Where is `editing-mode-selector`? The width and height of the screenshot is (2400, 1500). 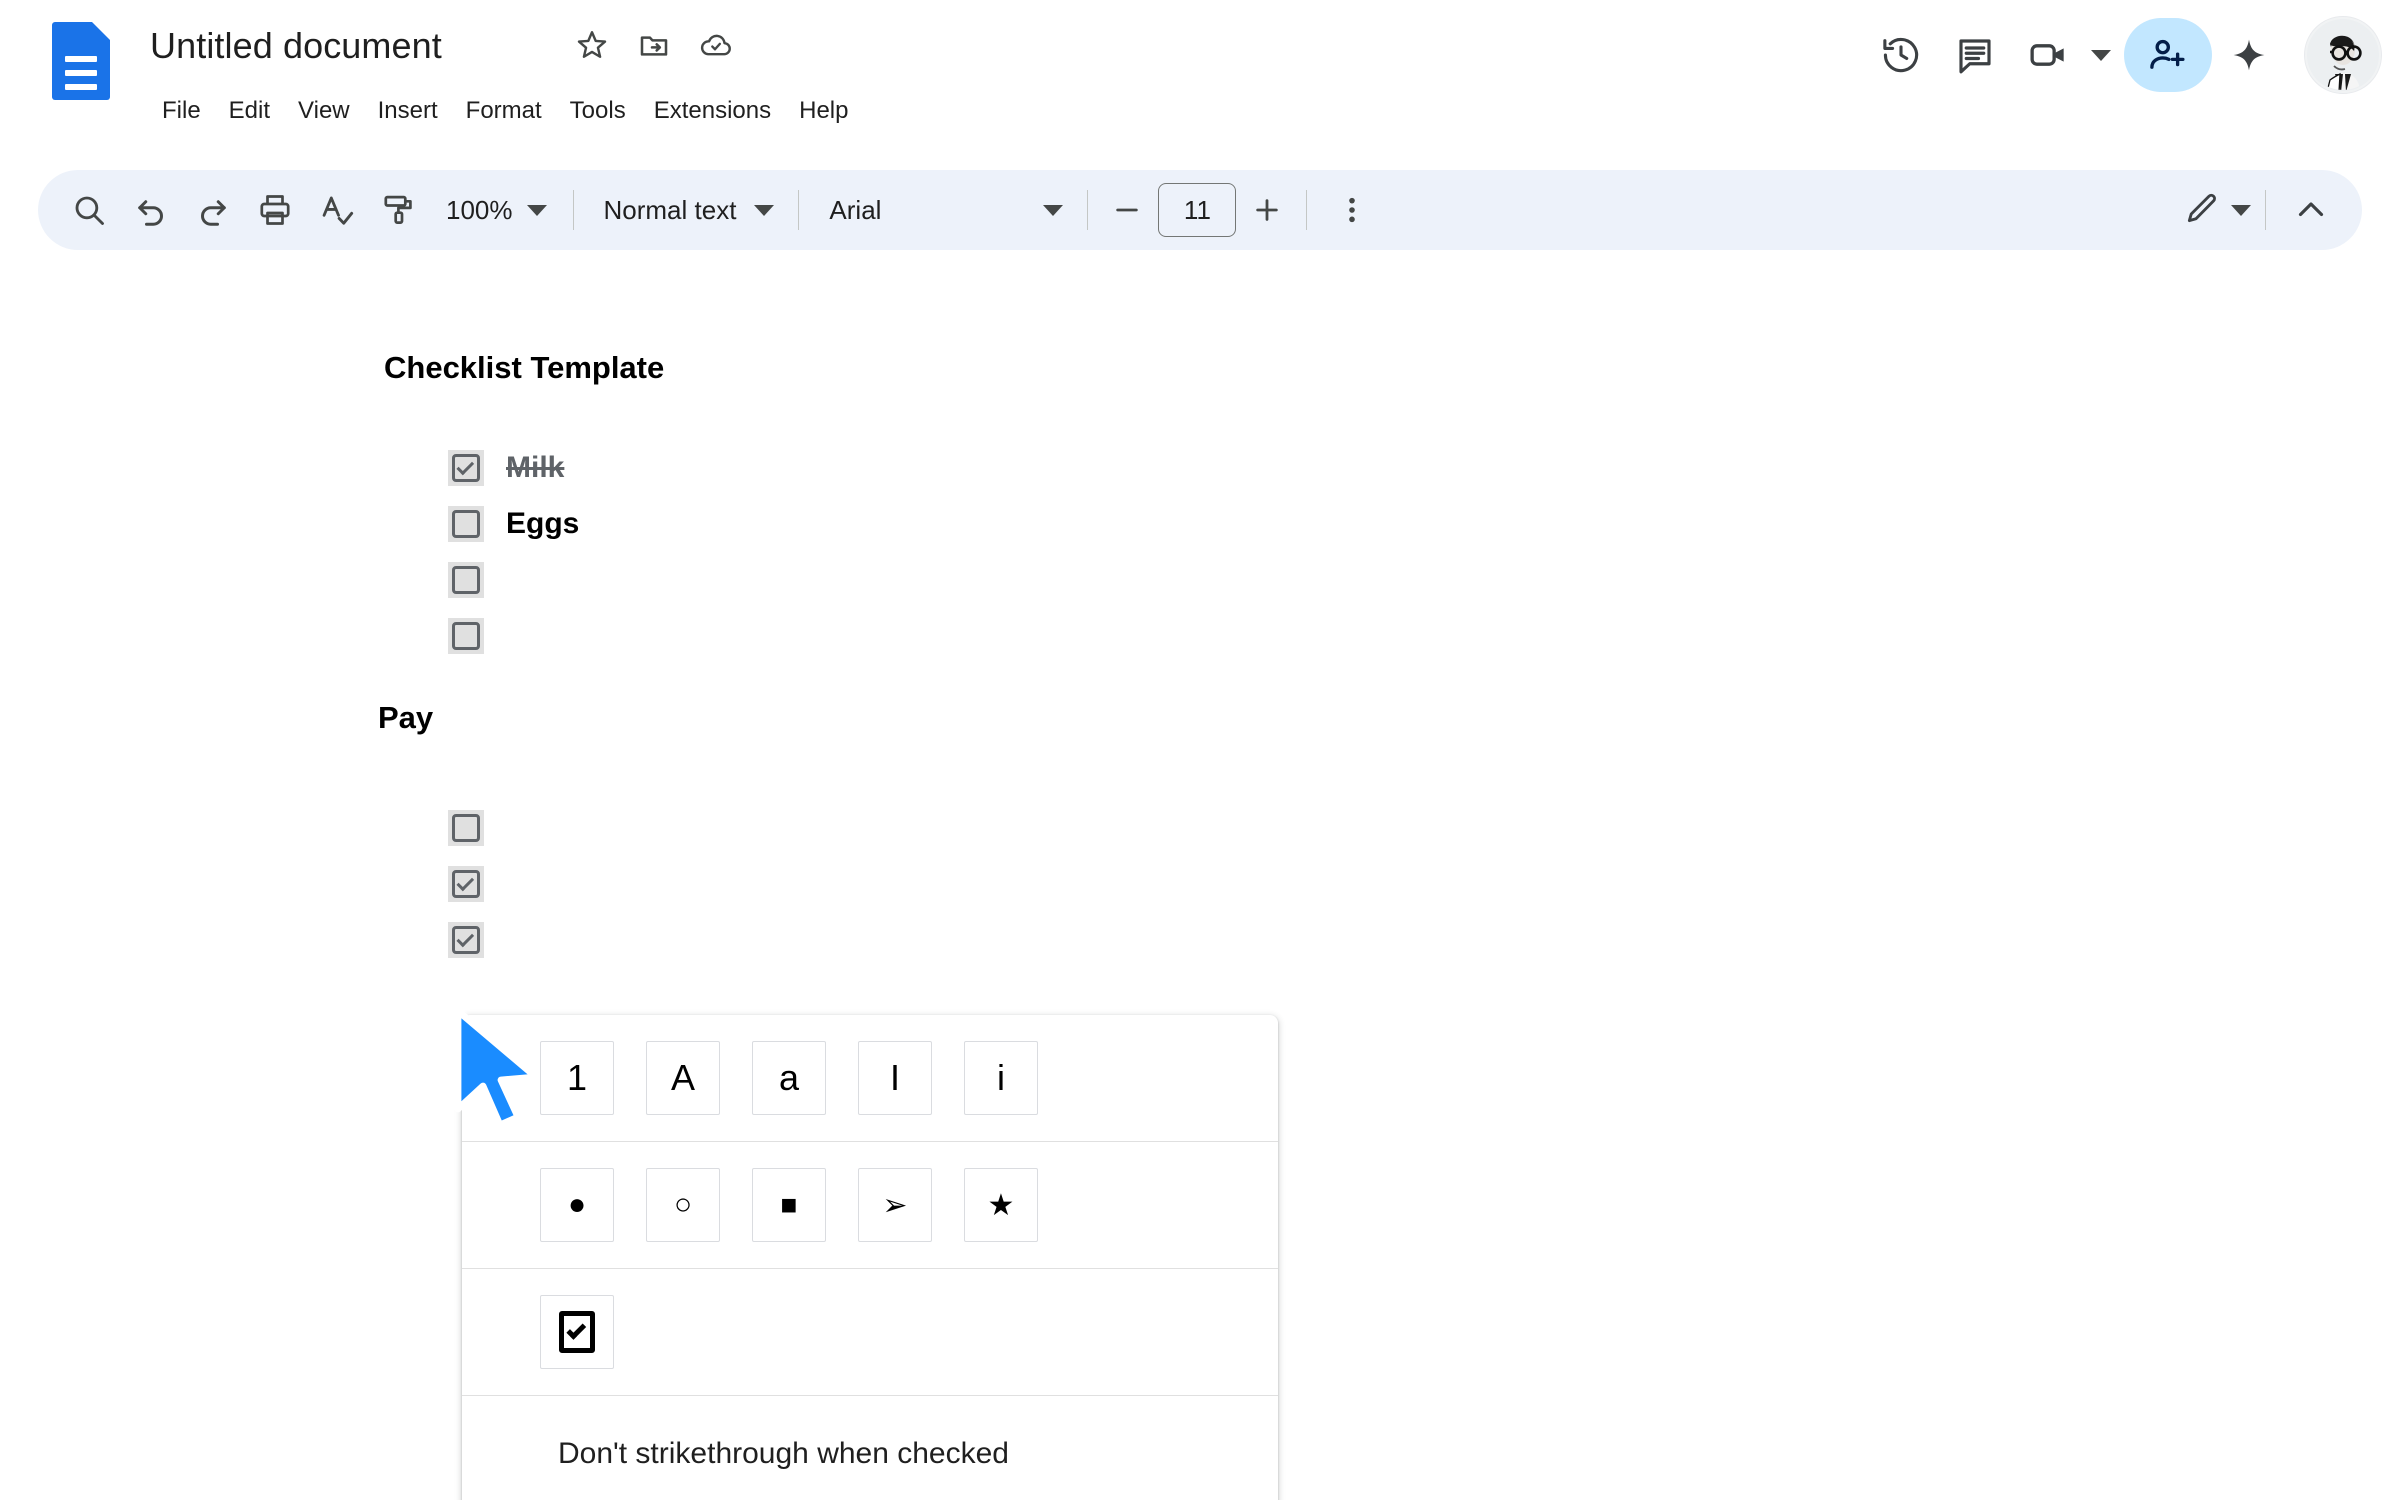 editing-mode-selector is located at coordinates (2217, 210).